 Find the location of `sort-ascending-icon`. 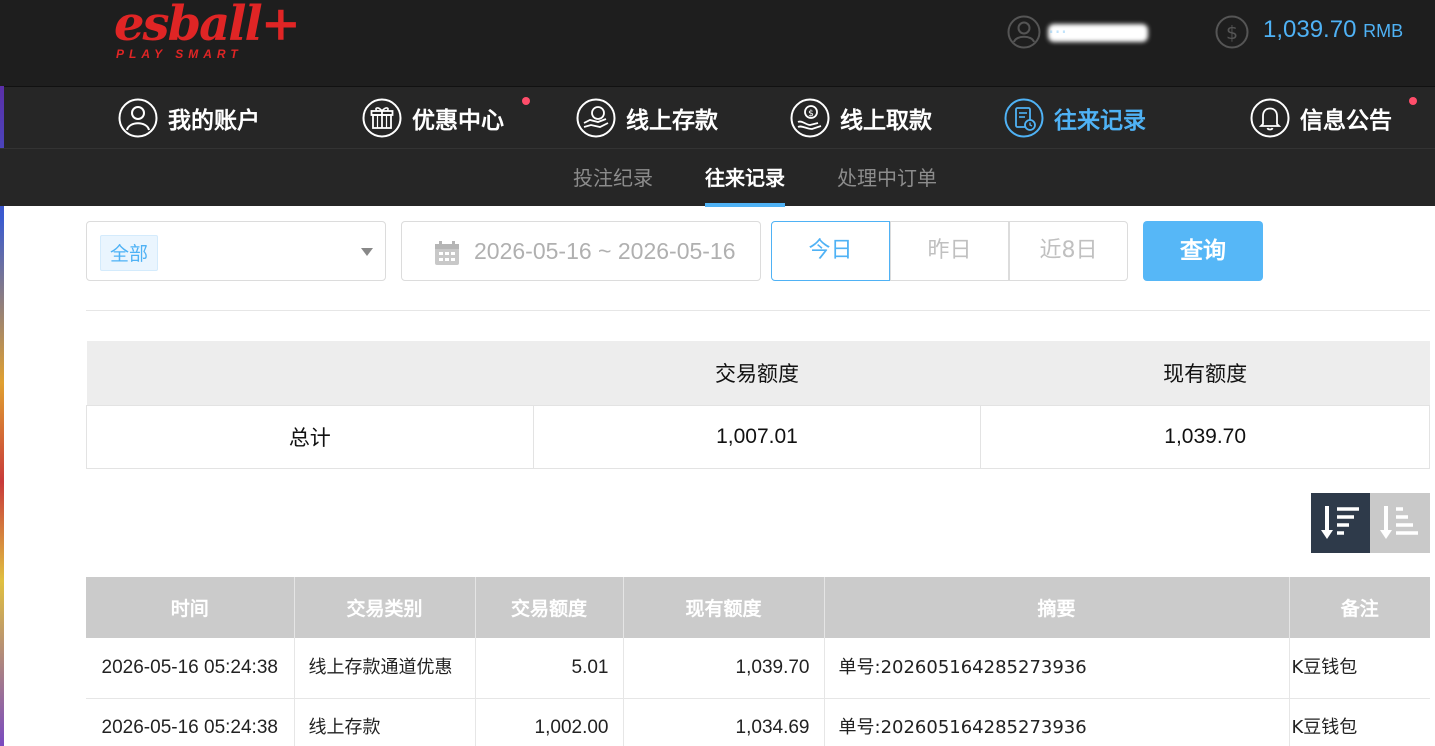

sort-ascending-icon is located at coordinates (1399, 522).